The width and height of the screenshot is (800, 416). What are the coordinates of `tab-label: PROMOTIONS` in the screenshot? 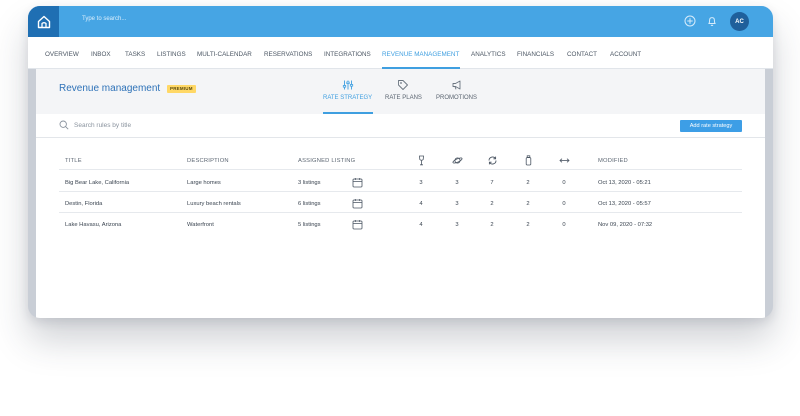 It's located at (457, 98).